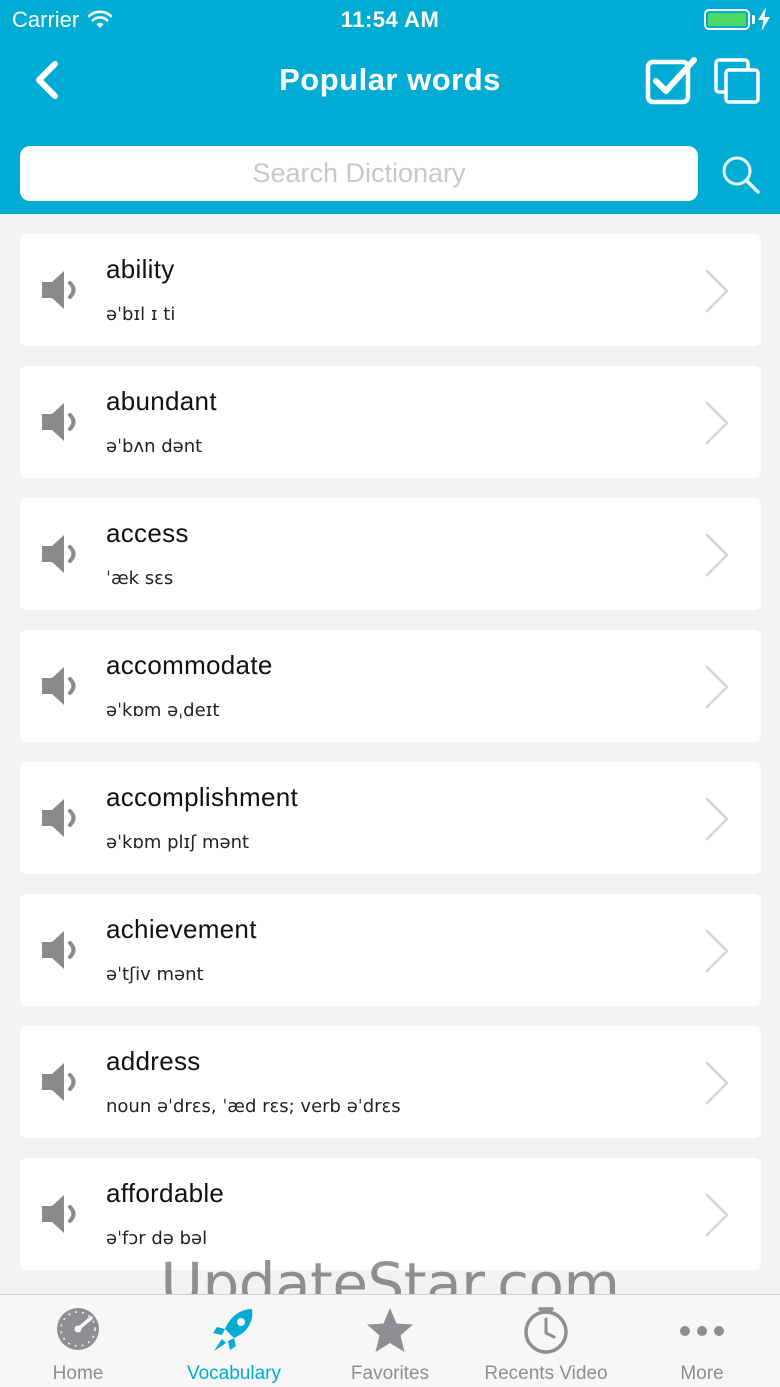 This screenshot has height=1387, width=780. I want to click on tab-bar: Home Vocabulary Favorites Recents Video, so click(390, 1340).